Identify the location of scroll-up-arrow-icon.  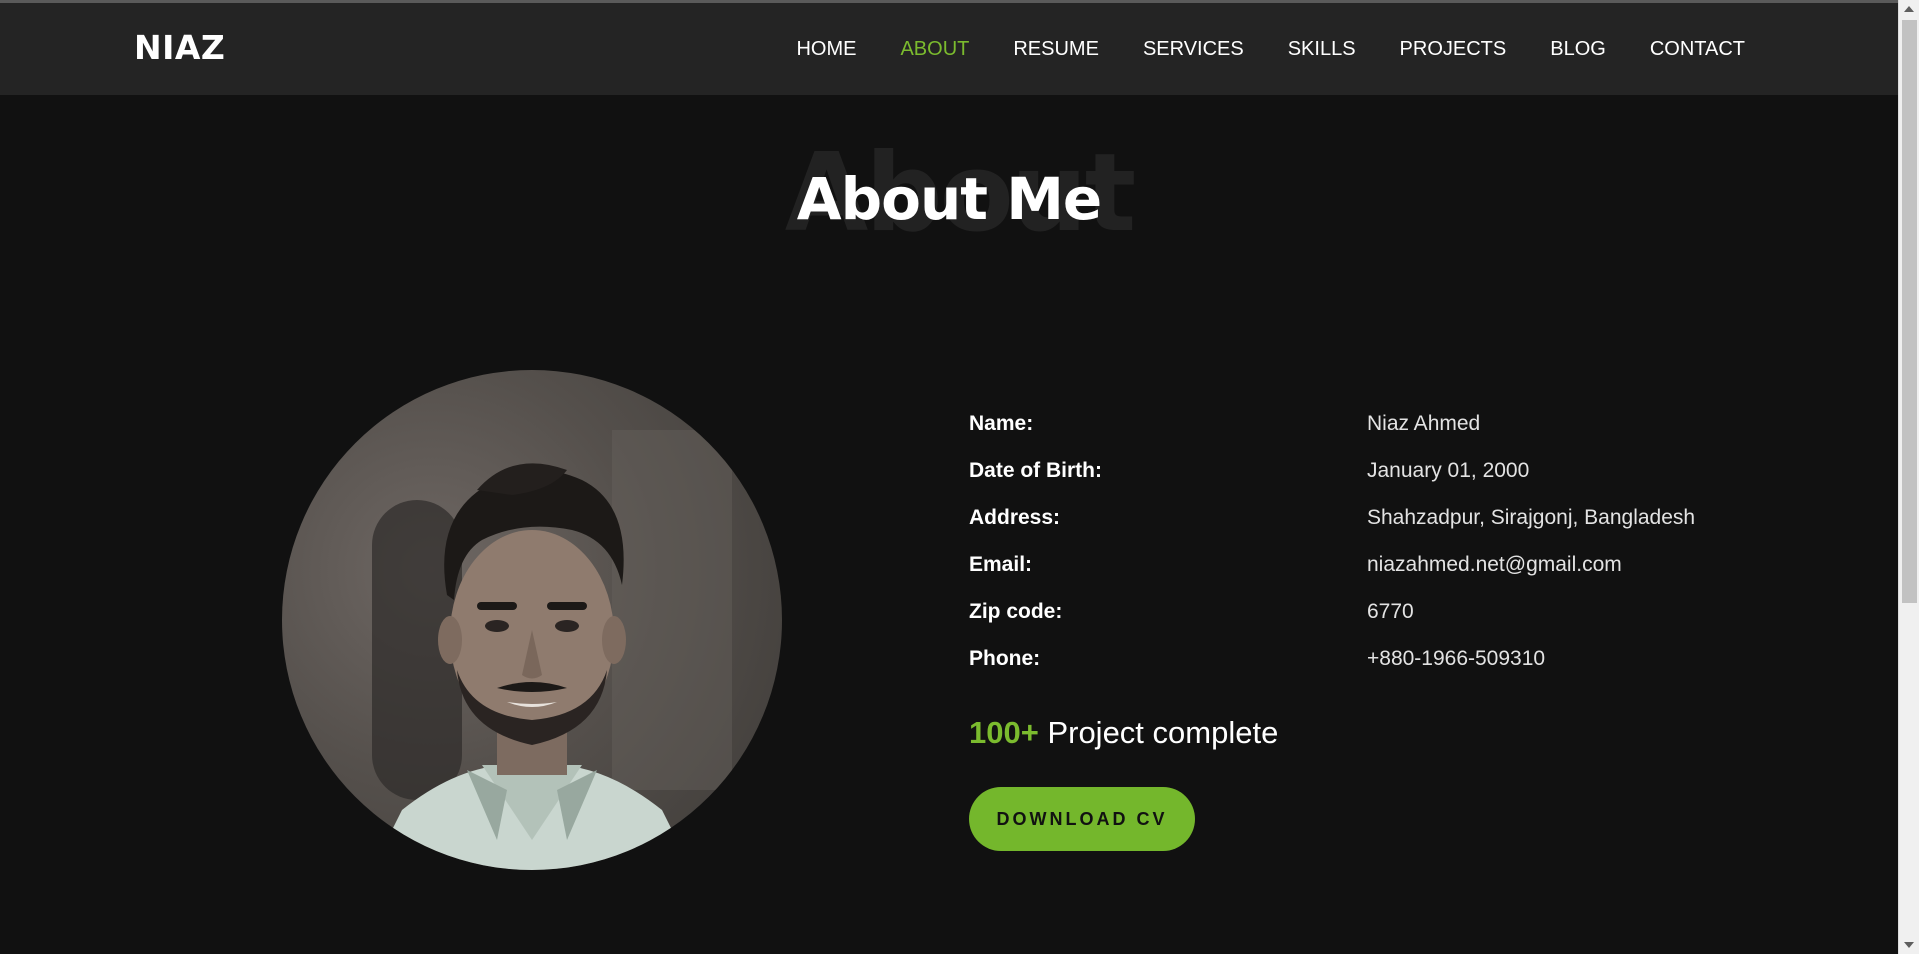
(1909, 9).